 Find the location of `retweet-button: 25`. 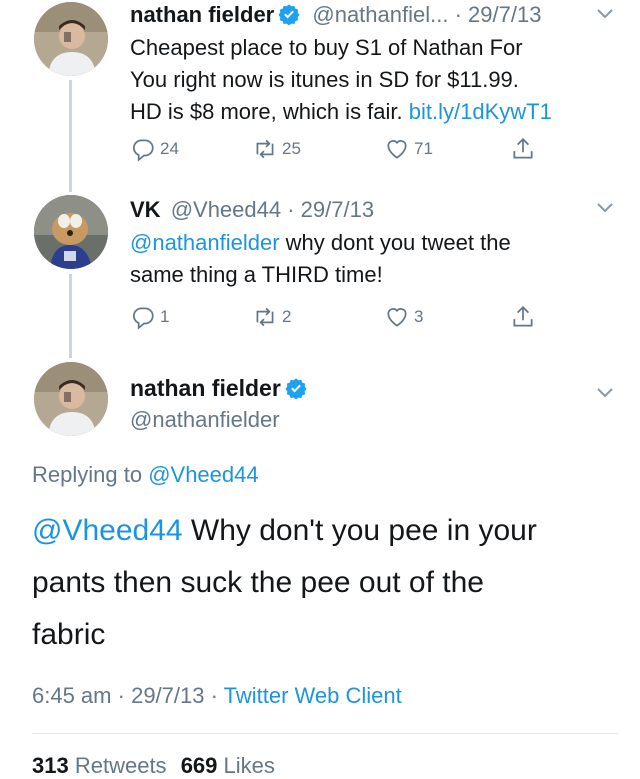

retweet-button: 25 is located at coordinates (318, 149).